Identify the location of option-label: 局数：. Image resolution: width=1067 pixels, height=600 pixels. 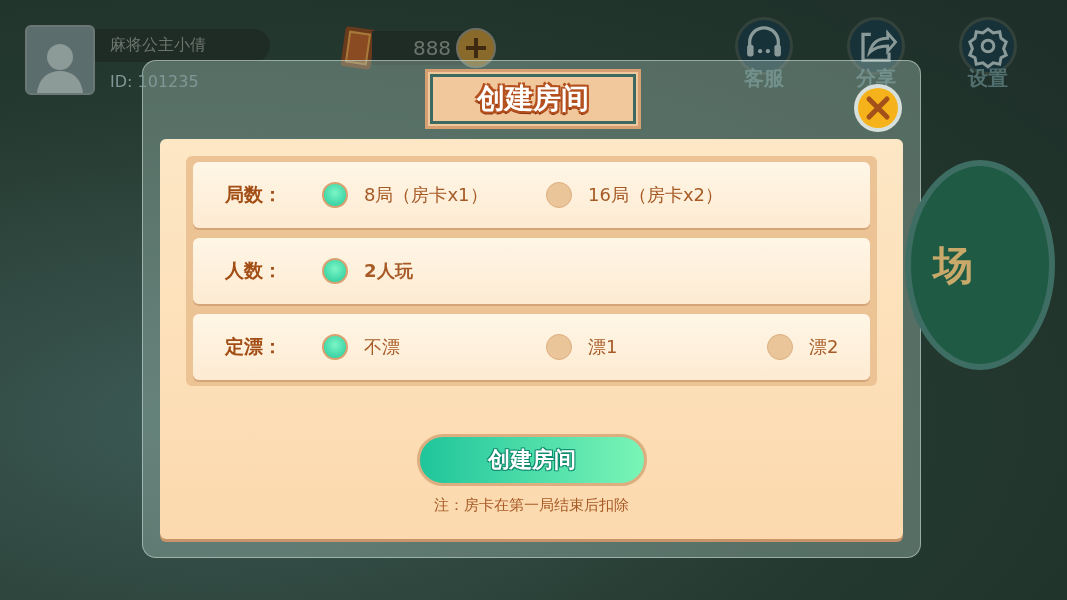
(254, 194).